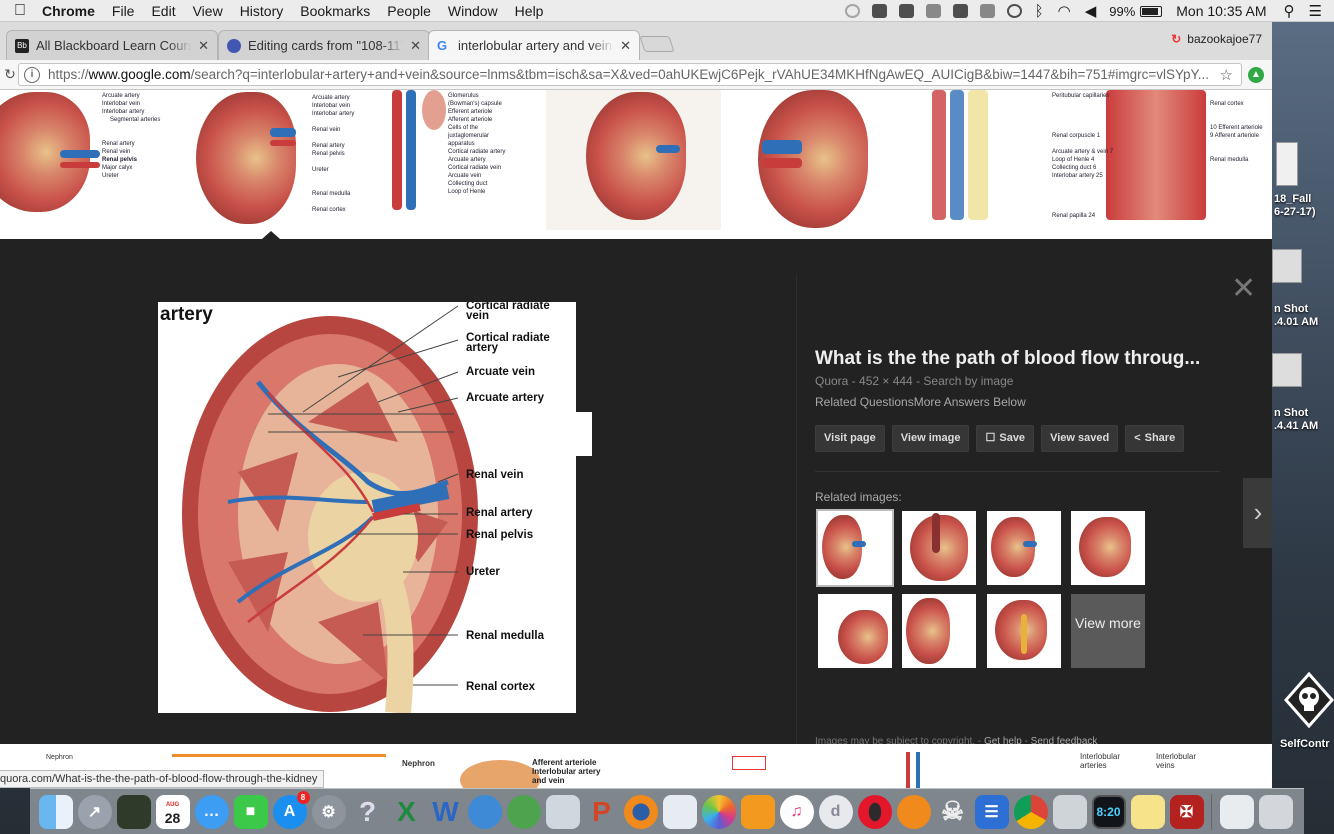 The width and height of the screenshot is (1334, 834). What do you see at coordinates (757, 811) in the screenshot?
I see `ibooks-icon` at bounding box center [757, 811].